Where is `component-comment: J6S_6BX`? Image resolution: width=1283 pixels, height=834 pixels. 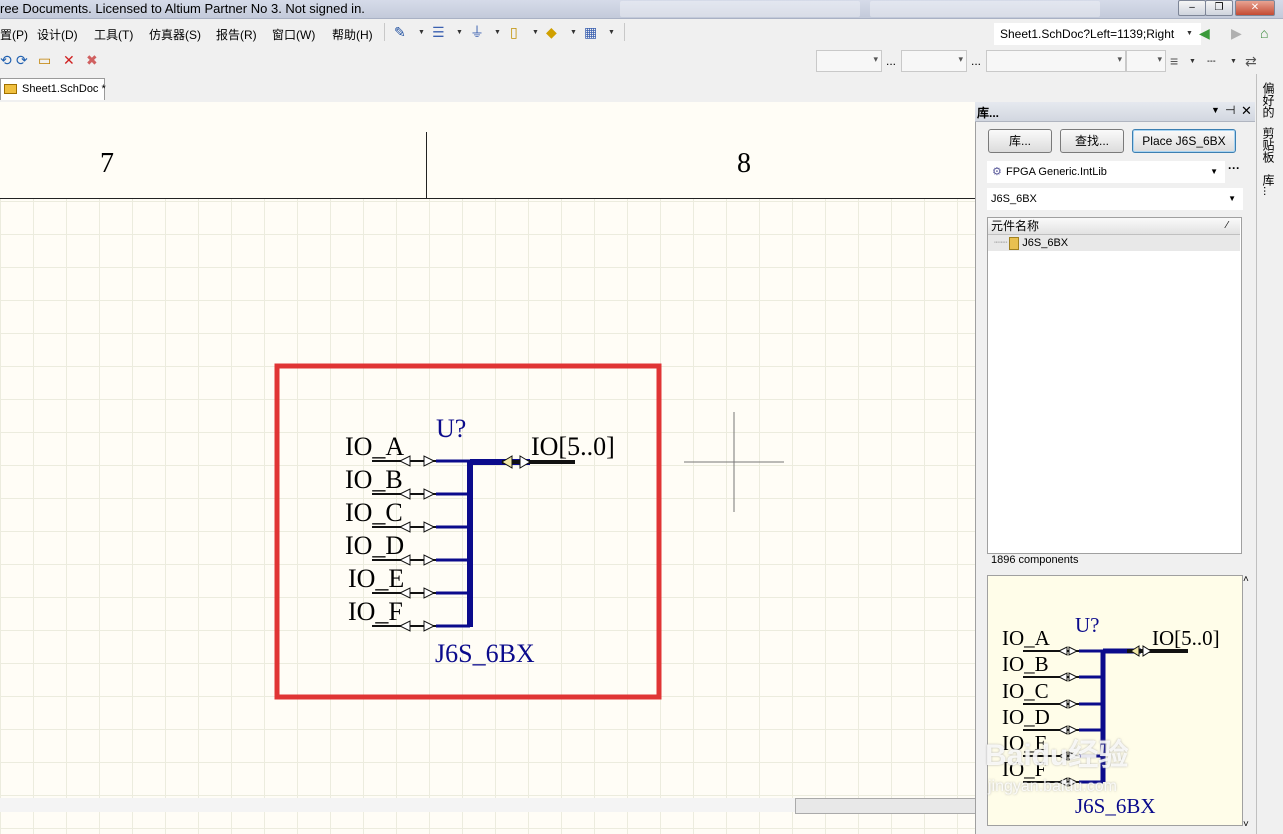
component-comment: J6S_6BX is located at coordinates (485, 653).